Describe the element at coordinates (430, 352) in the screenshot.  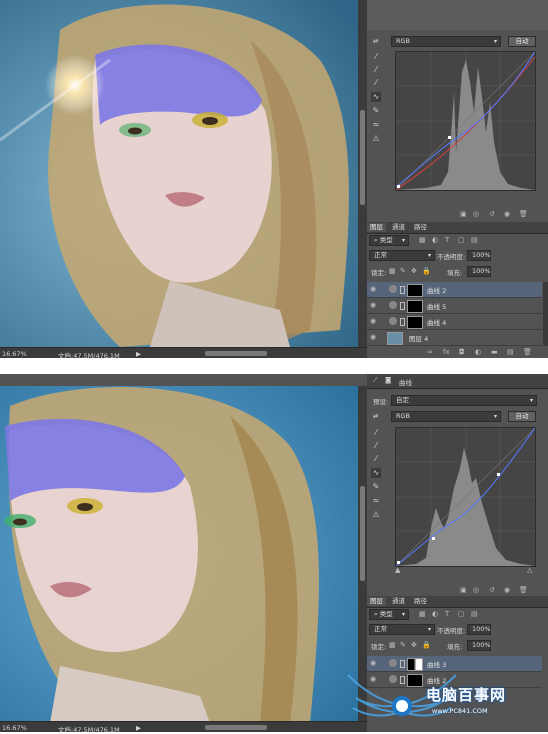
I see `link-layers-icon: ∞` at that location.